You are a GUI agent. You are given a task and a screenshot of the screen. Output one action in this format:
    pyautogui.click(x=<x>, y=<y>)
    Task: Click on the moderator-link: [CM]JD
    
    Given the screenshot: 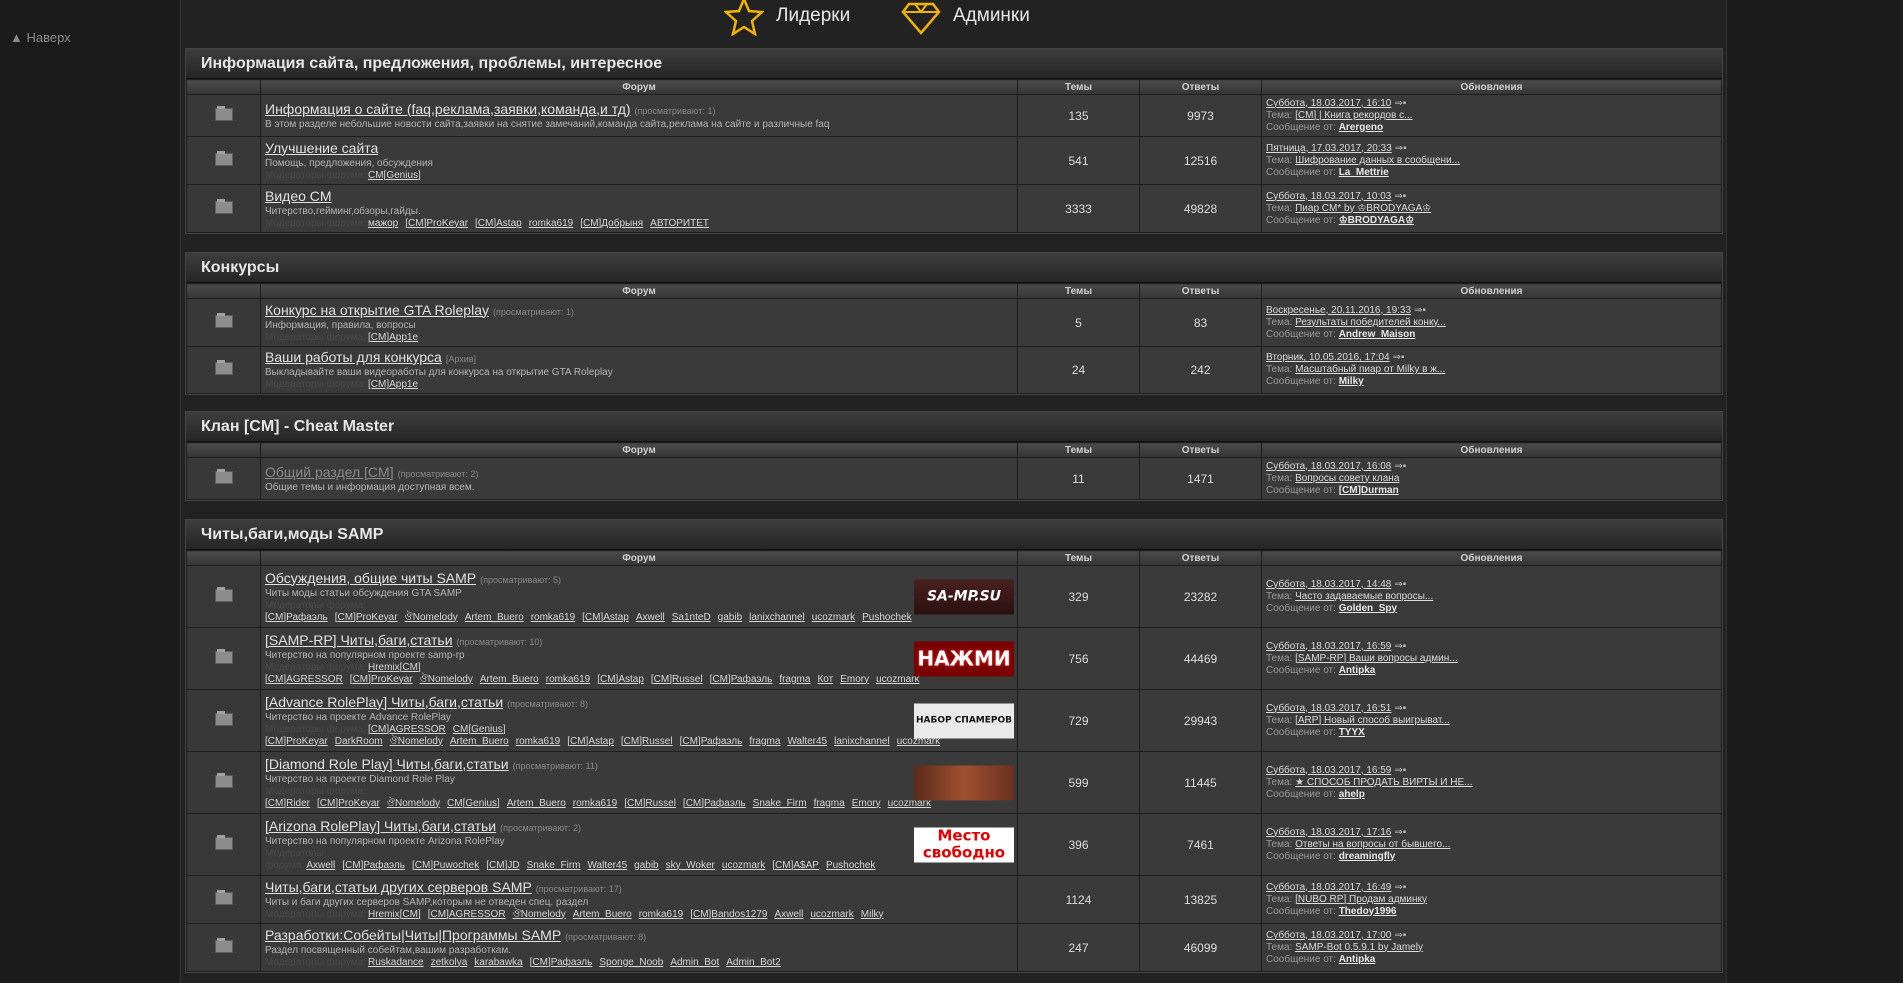 What is the action you would take?
    pyautogui.click(x=502, y=865)
    